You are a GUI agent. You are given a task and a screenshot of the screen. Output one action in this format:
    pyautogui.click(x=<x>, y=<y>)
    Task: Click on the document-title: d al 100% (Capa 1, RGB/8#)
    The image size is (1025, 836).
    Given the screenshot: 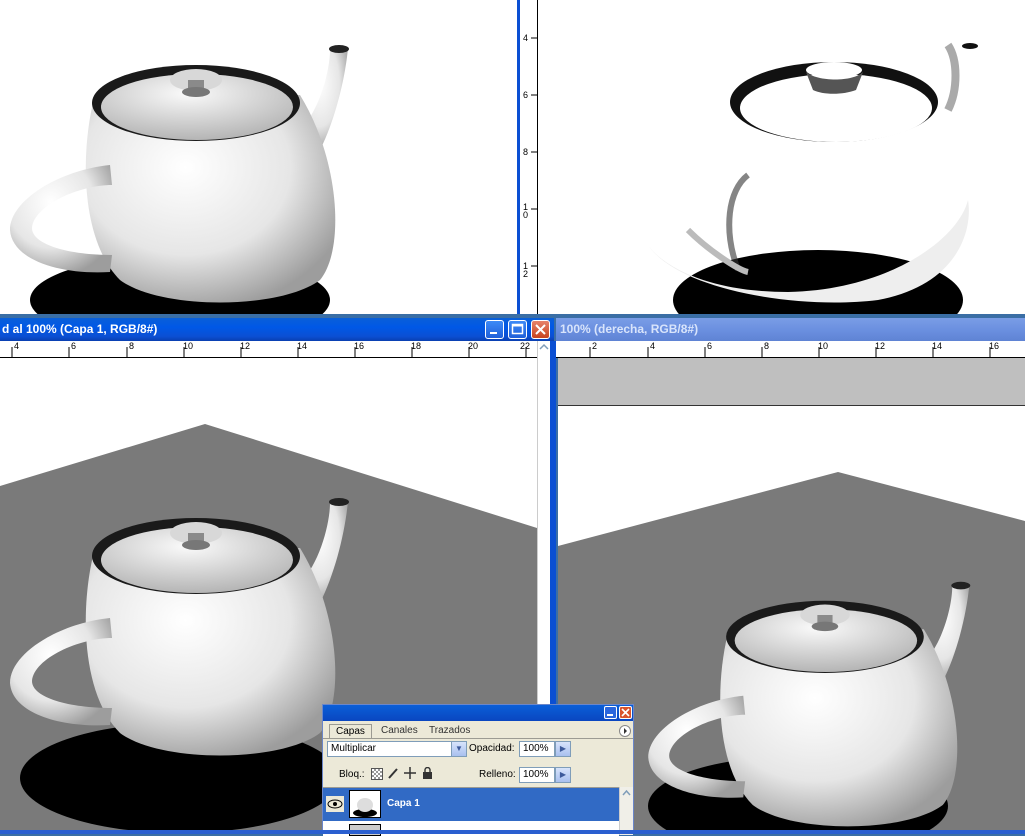 What is the action you would take?
    pyautogui.click(x=80, y=329)
    